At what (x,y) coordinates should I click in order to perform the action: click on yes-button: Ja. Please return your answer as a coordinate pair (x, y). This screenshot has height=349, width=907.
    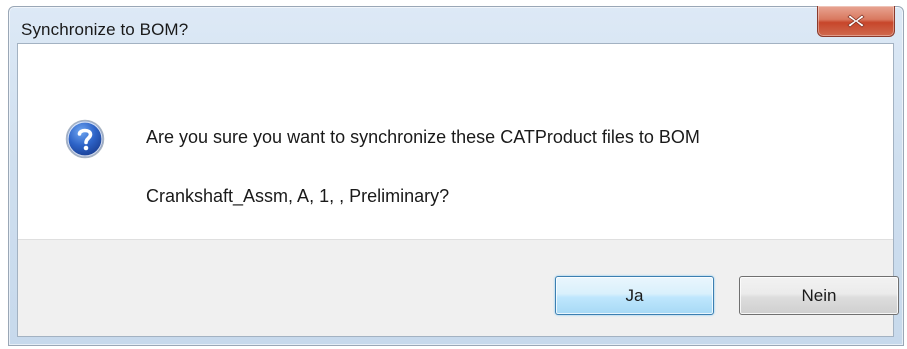
    Looking at the image, I should click on (634, 295).